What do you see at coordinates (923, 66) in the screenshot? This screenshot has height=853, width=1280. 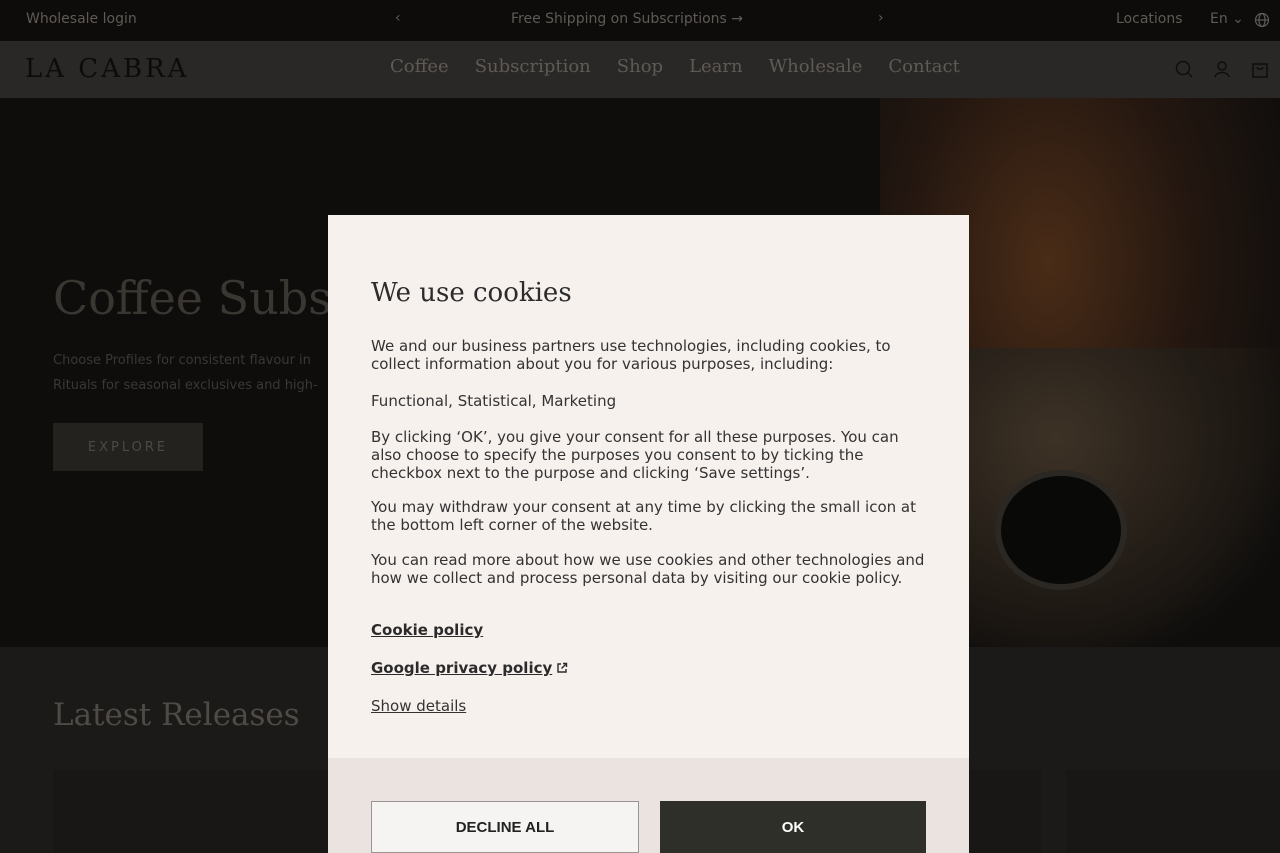 I see `nav-item-contact: Contact` at bounding box center [923, 66].